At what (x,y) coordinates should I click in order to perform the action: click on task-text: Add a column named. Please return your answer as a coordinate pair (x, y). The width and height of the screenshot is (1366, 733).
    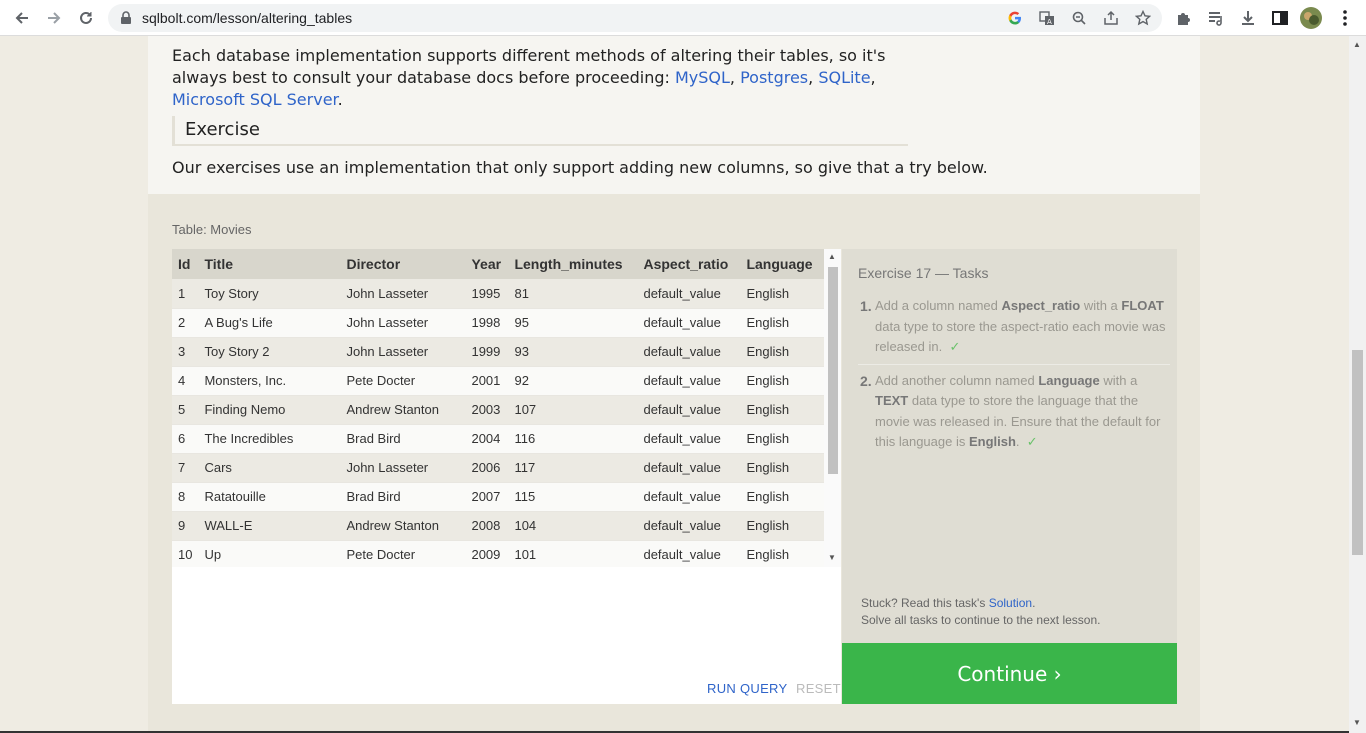
    Looking at the image, I should click on (938, 305).